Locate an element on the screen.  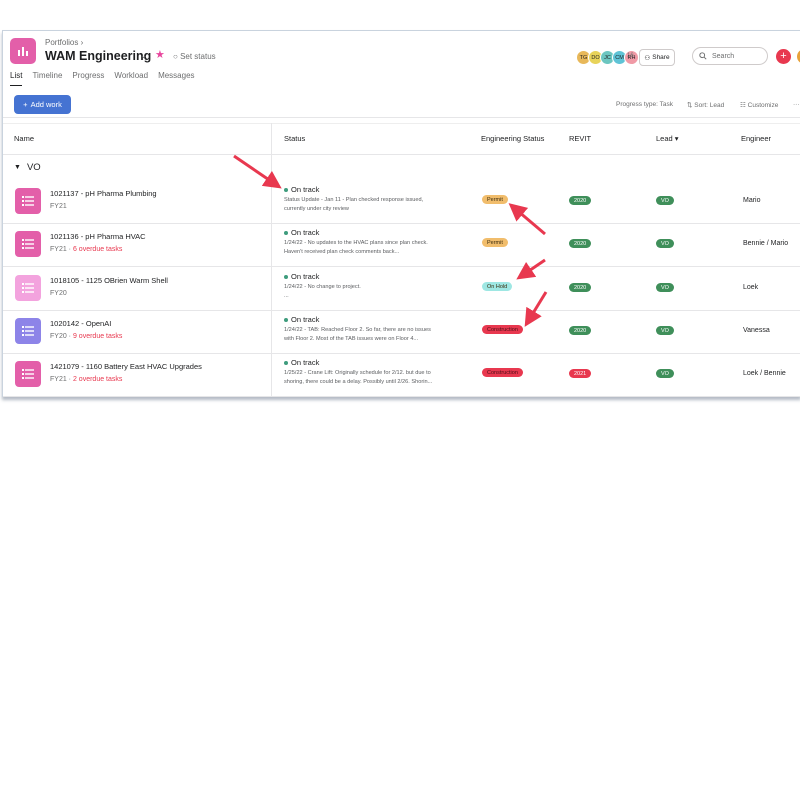
project-meta: FY21 · 2 overdue tasks is located at coordinates (86, 379).